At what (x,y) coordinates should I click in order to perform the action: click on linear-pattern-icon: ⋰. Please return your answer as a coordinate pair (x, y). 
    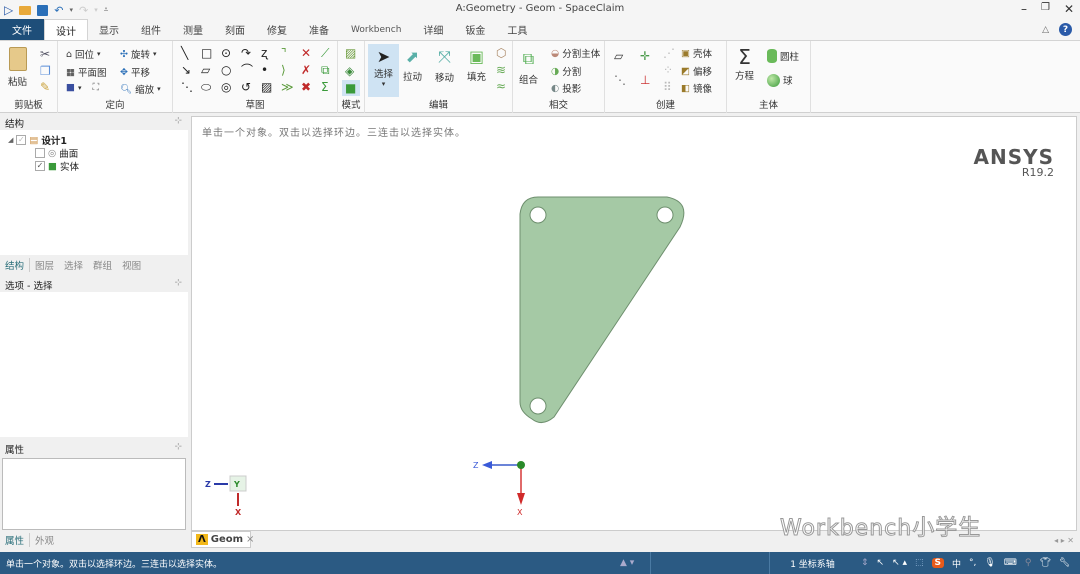
    Looking at the image, I should click on (669, 53).